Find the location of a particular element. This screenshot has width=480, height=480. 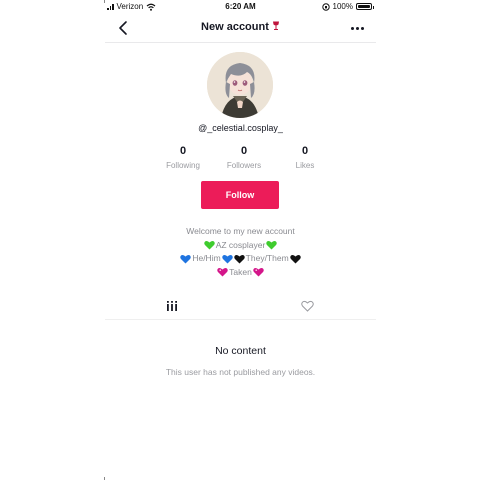

tab-videos is located at coordinates (172, 306).